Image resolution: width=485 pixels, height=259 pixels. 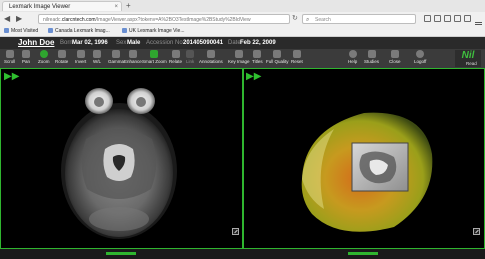 What do you see at coordinates (90, 43) in the screenshot?
I see `born-value: Mar 02, 1996` at bounding box center [90, 43].